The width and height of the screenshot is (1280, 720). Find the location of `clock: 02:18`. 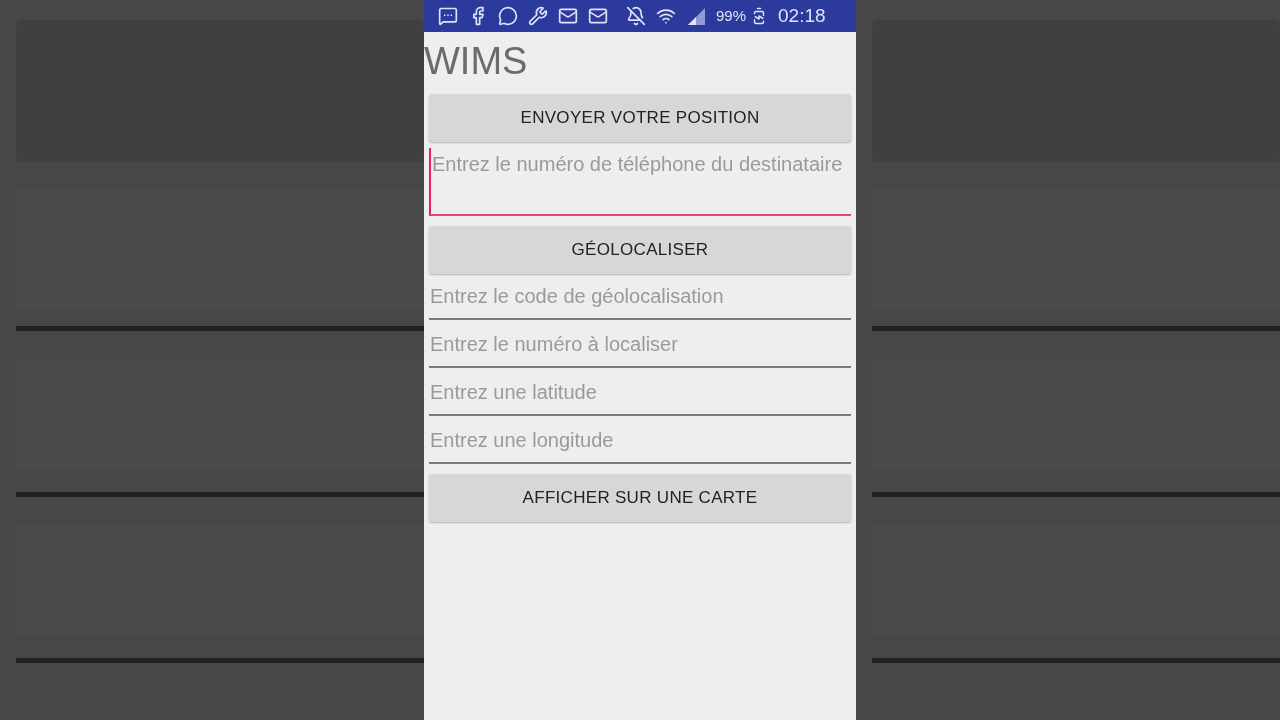

clock: 02:18 is located at coordinates (802, 15).